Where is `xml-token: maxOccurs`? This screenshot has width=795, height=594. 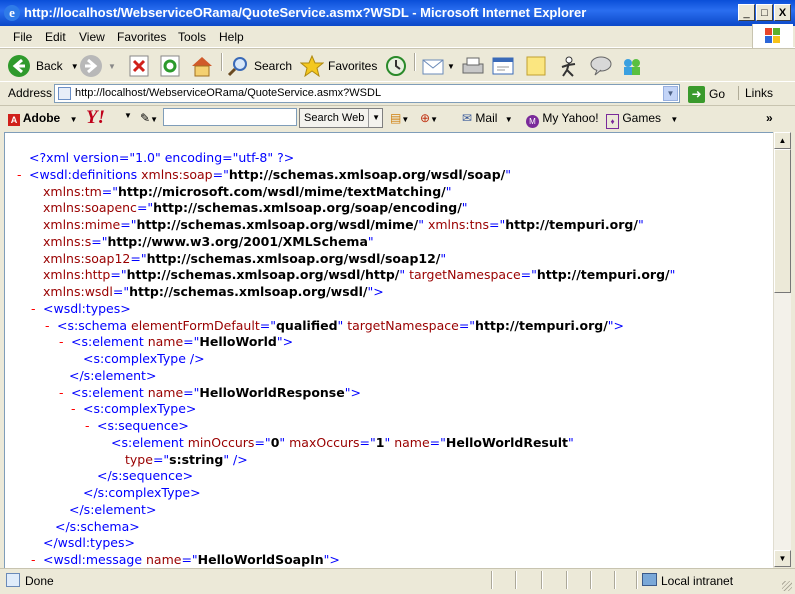
xml-token: maxOccurs is located at coordinates (324, 442).